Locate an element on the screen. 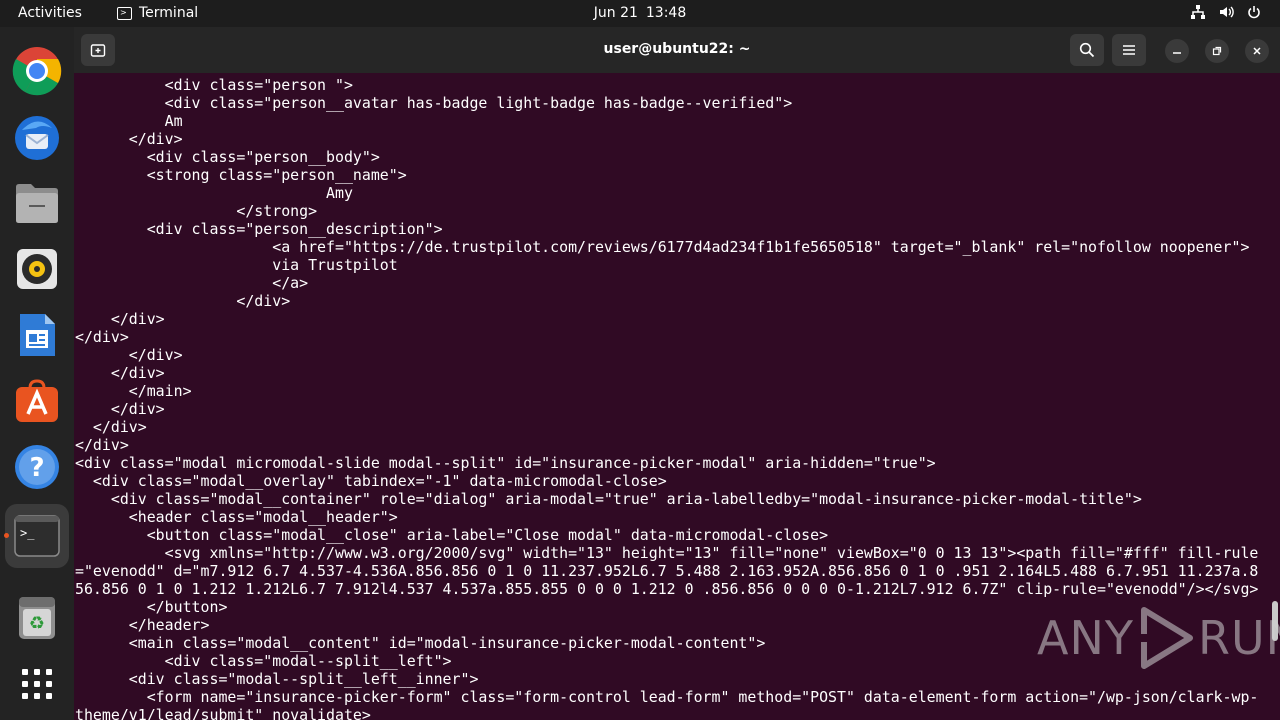 The width and height of the screenshot is (1280, 720). terminal-icon: >_ is located at coordinates (37, 536).